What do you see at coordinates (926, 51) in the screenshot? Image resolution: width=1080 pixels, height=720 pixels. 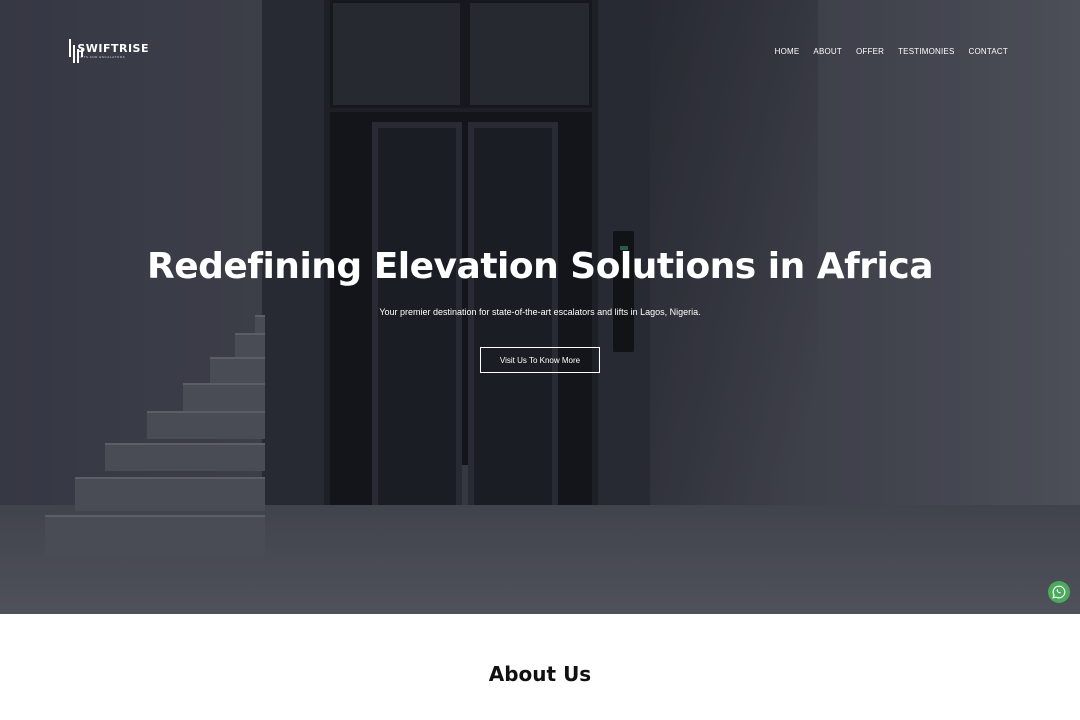 I see `nav-testimonies: TESTIMONIES` at bounding box center [926, 51].